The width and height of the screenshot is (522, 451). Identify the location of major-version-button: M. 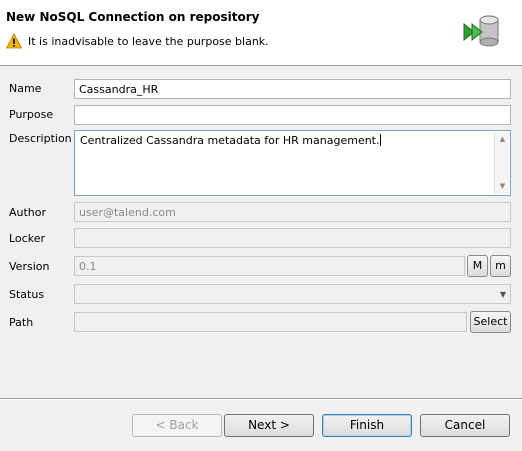
(477, 266).